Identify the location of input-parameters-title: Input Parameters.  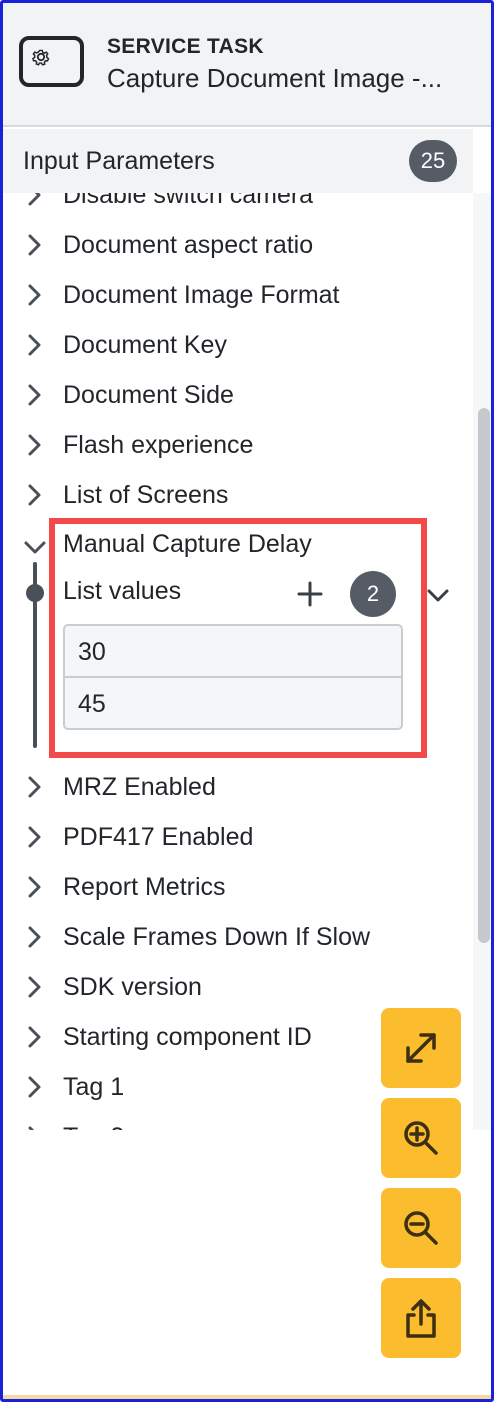
(119, 161).